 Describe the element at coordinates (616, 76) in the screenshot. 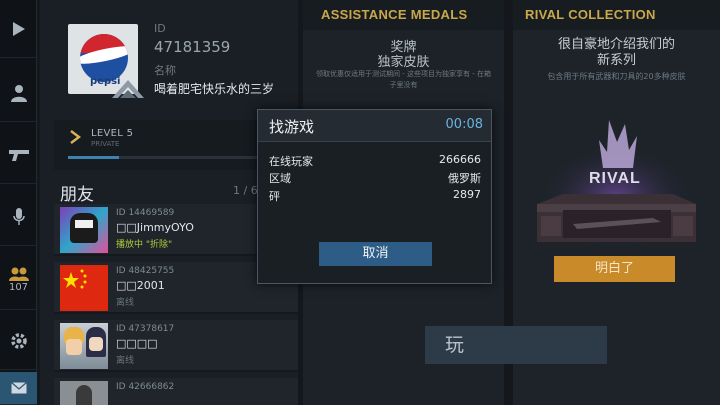

I see `rival-description: 包含用于所有武器和刀具的20多种皮肤` at that location.